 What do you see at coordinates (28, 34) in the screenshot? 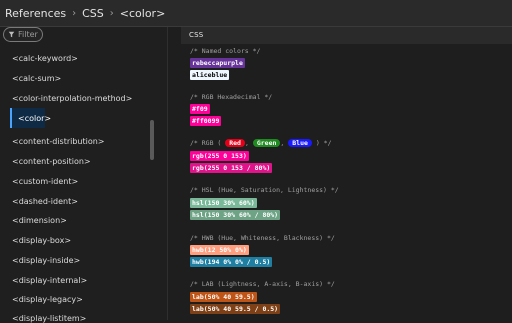
I see `filter-placeholder: Filter` at bounding box center [28, 34].